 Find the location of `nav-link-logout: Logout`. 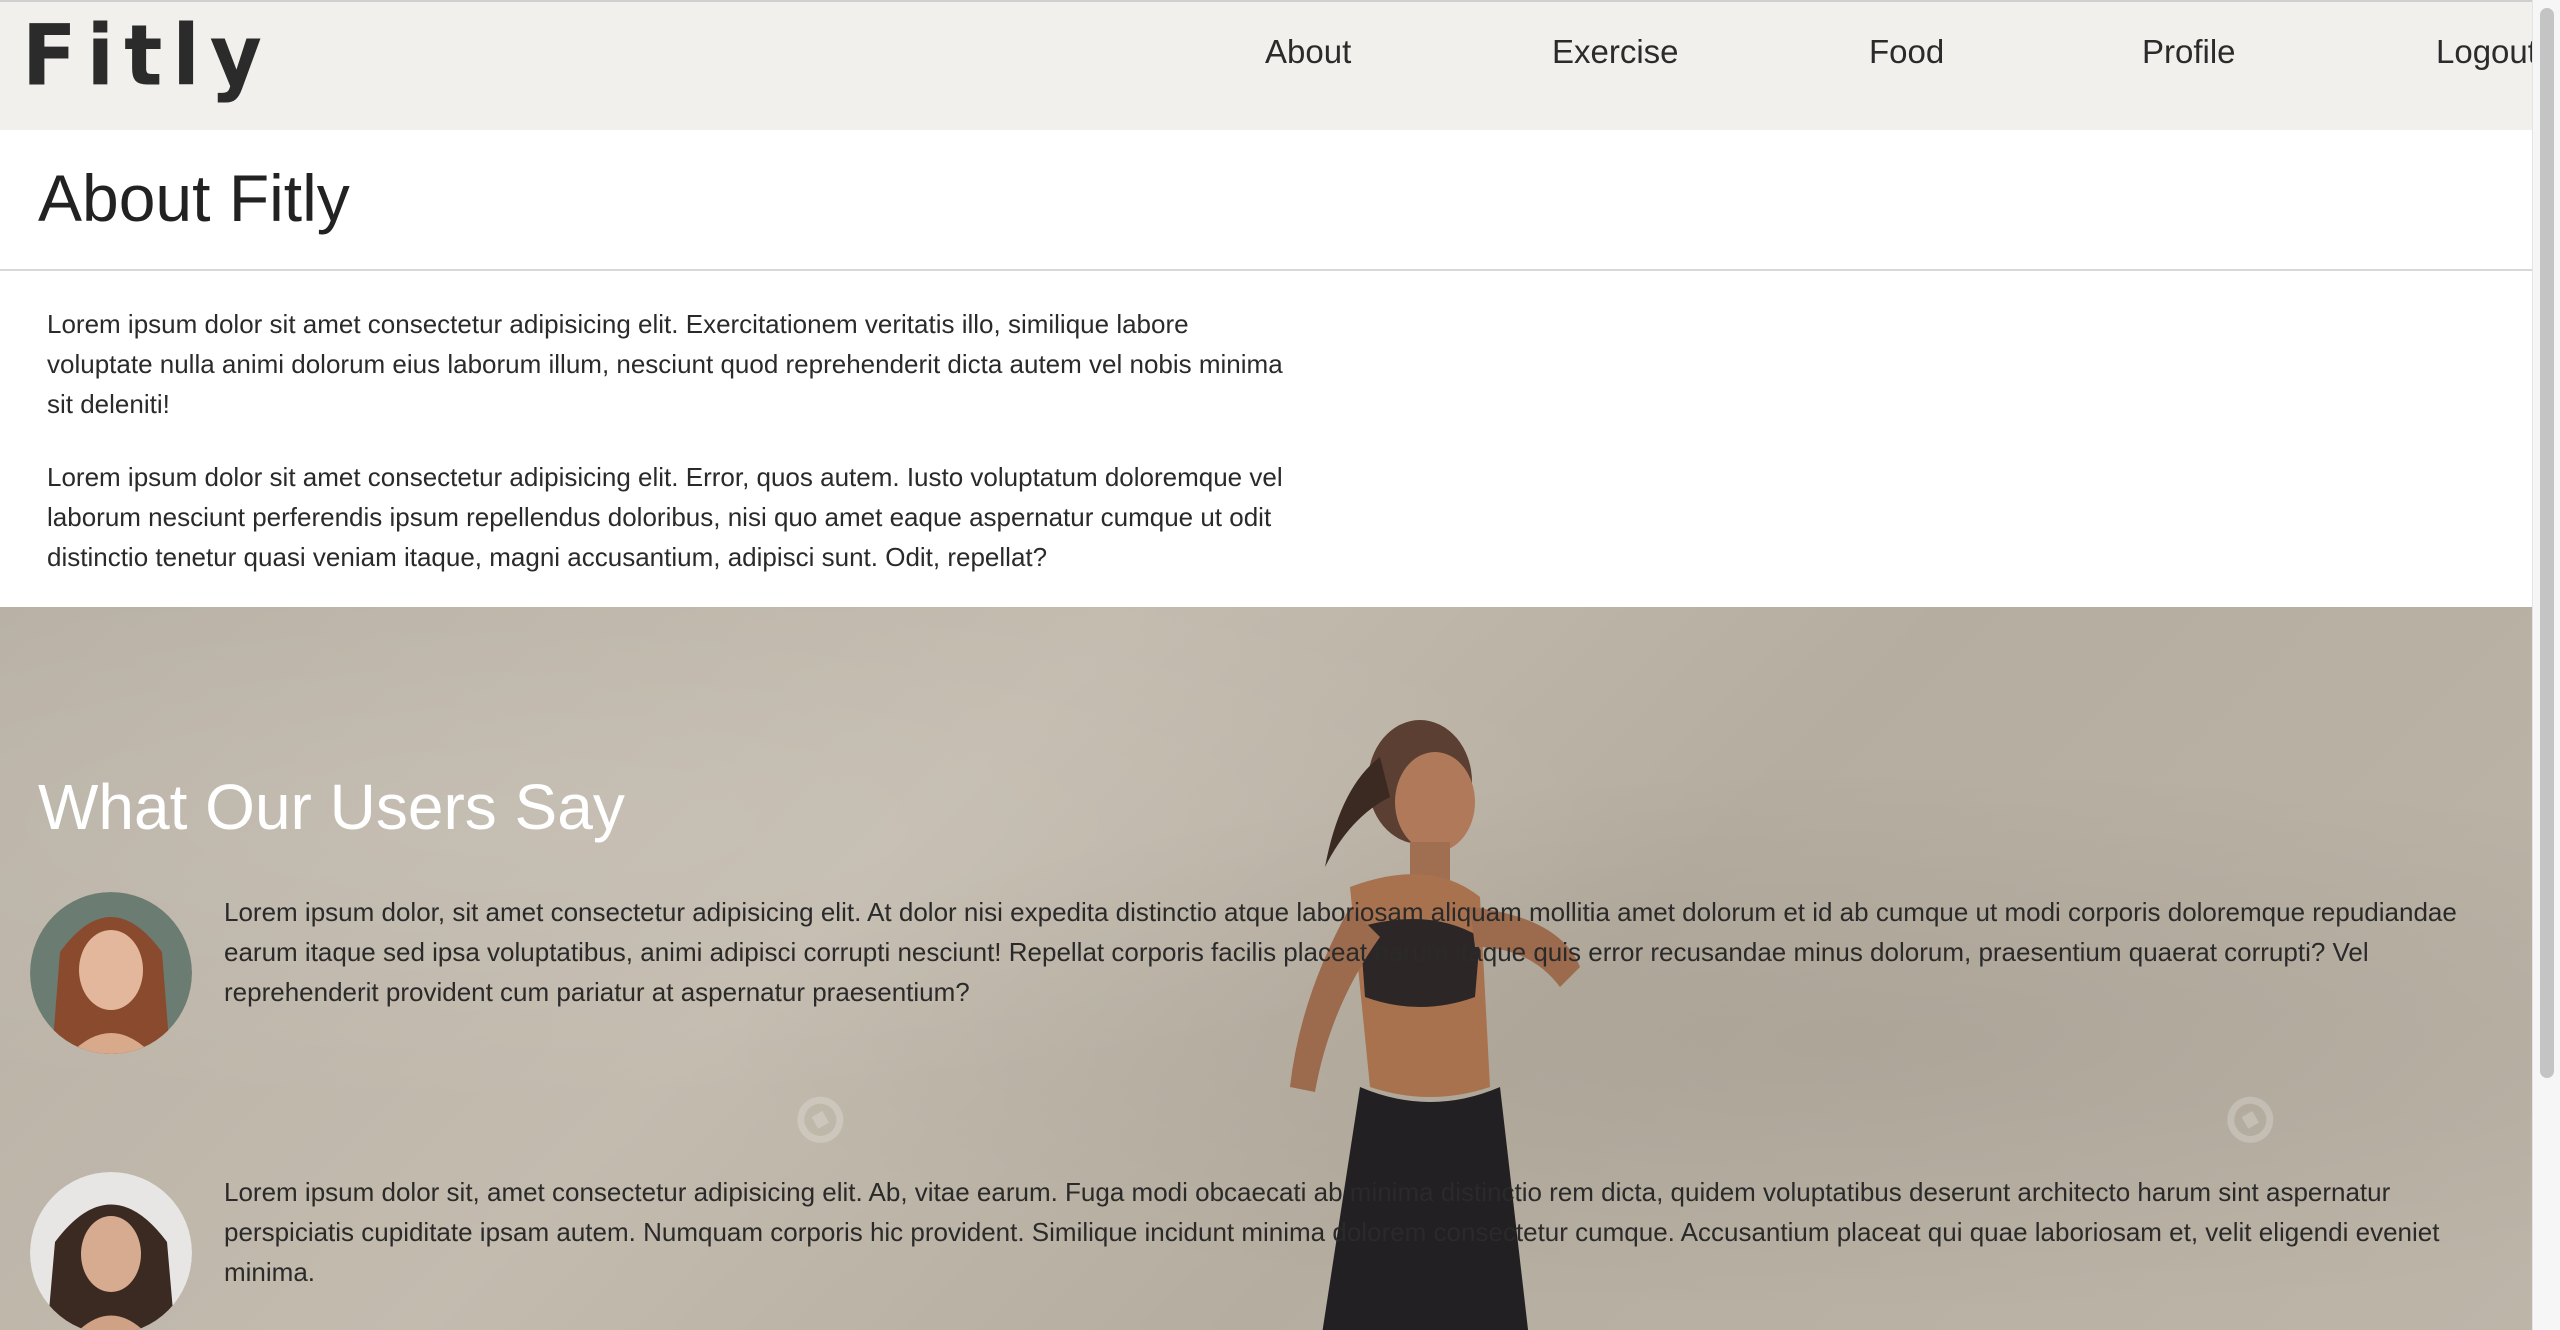

nav-link-logout: Logout is located at coordinates (2486, 52).